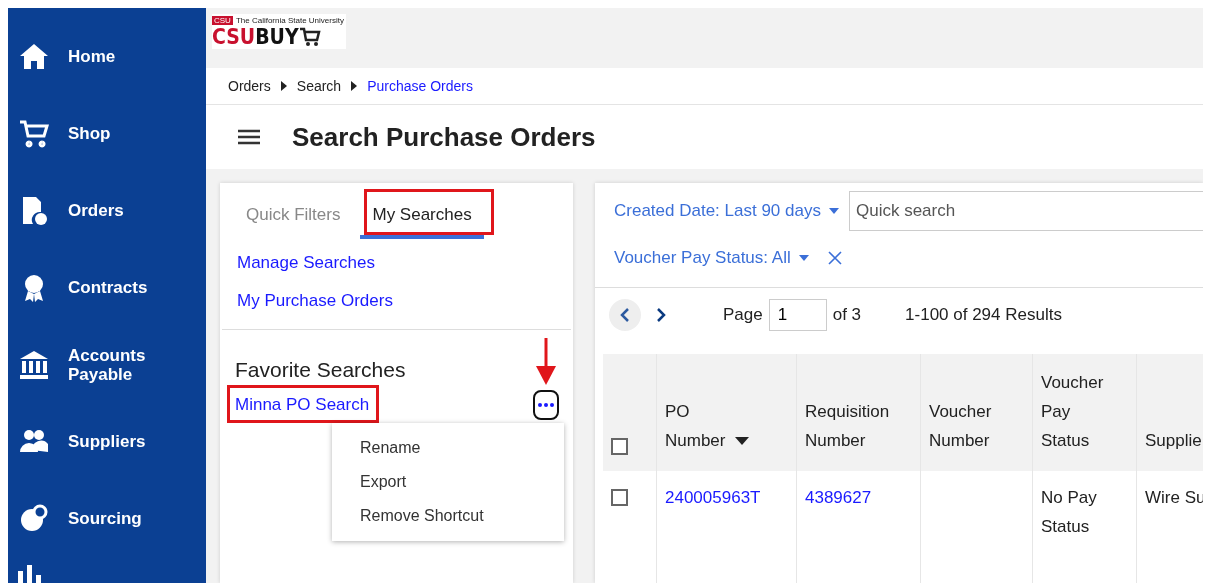 This screenshot has width=1207, height=583. Describe the element at coordinates (422, 218) in the screenshot. I see `tab: My Searches` at that location.